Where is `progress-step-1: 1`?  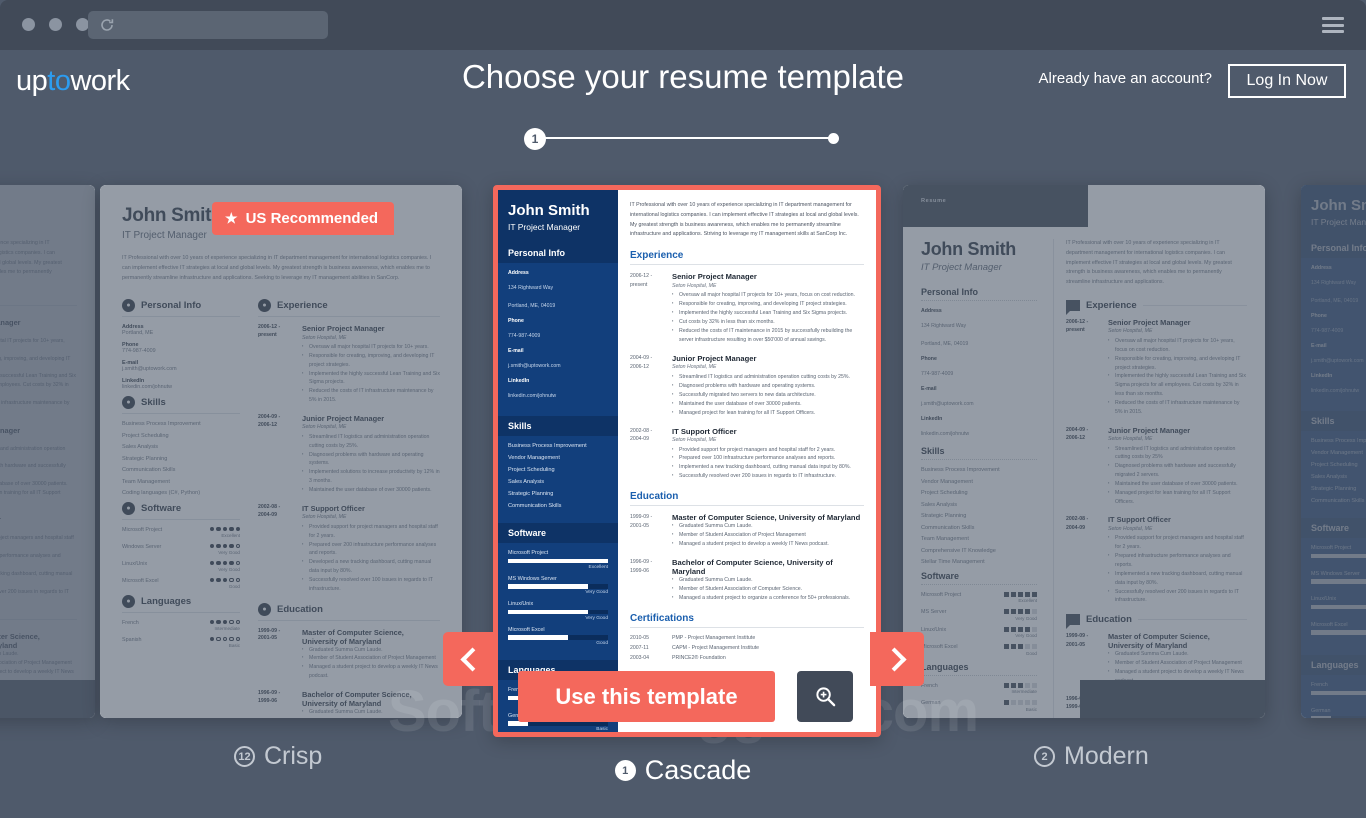
progress-step-1: 1 is located at coordinates (535, 139).